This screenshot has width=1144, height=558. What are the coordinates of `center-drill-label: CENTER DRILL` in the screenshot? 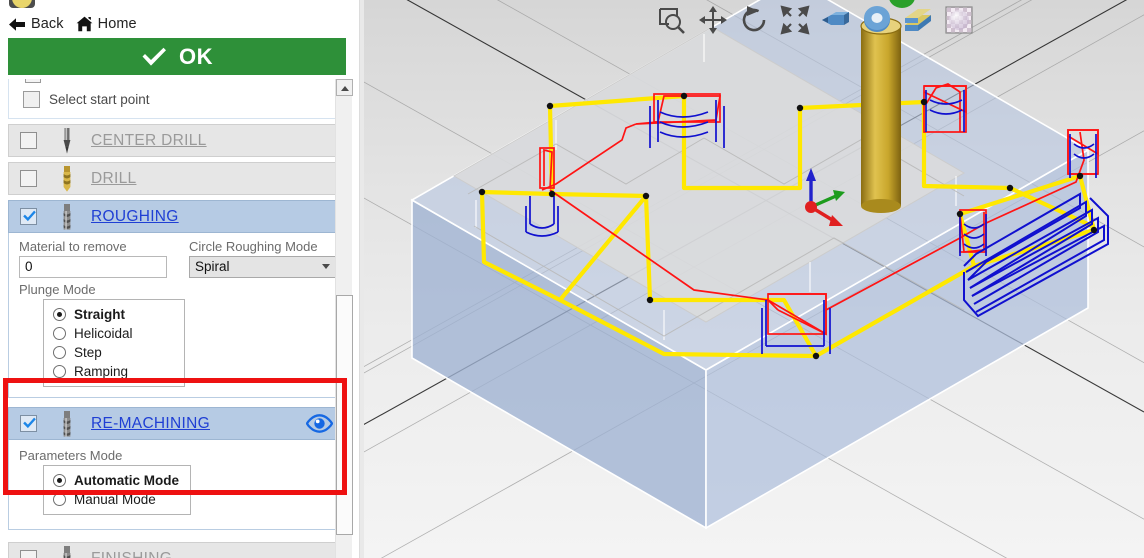 It's located at (149, 140).